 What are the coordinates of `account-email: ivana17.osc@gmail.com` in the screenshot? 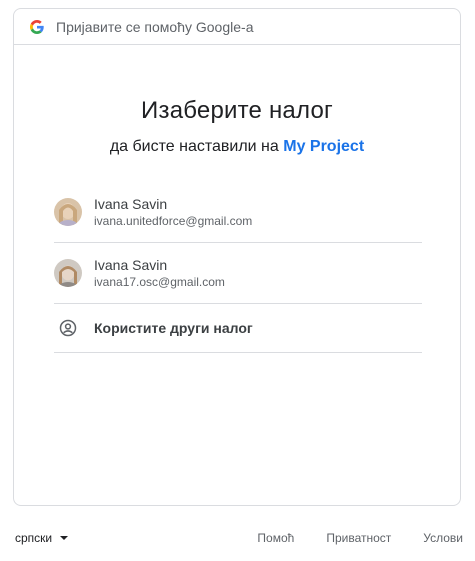 It's located at (159, 282).